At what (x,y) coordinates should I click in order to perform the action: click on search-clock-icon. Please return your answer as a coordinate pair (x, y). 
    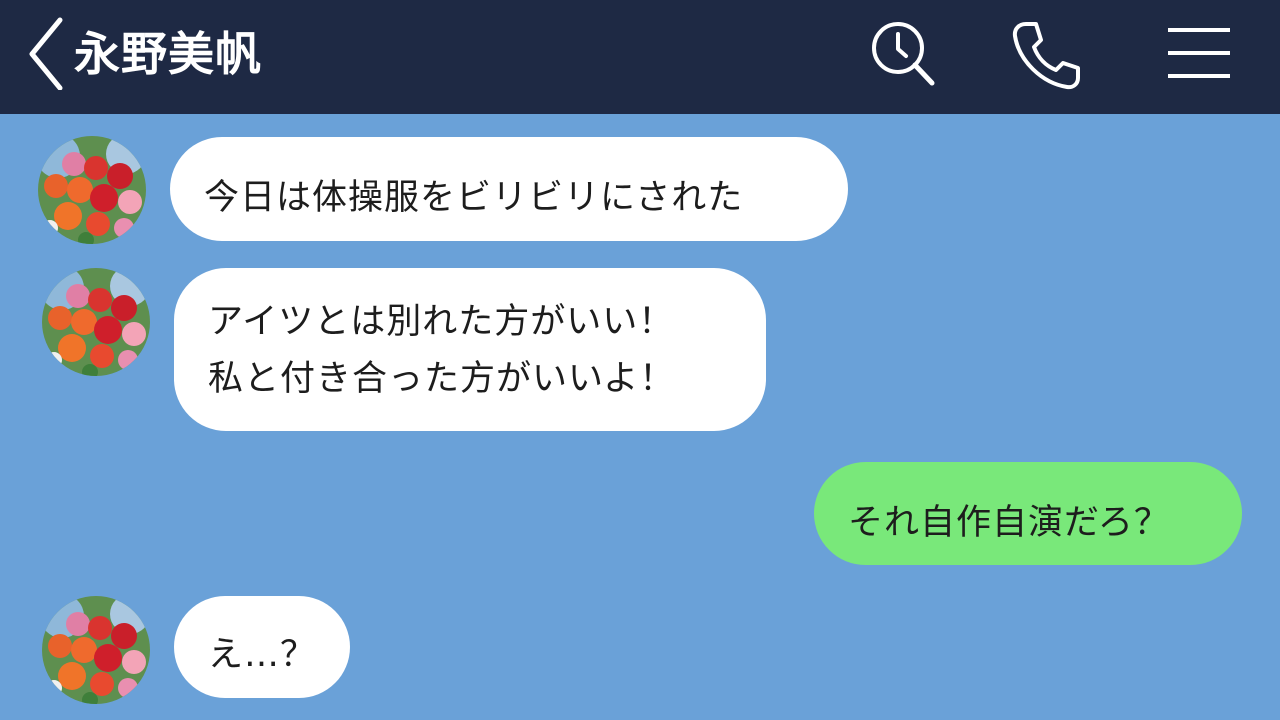
    Looking at the image, I should click on (903, 54).